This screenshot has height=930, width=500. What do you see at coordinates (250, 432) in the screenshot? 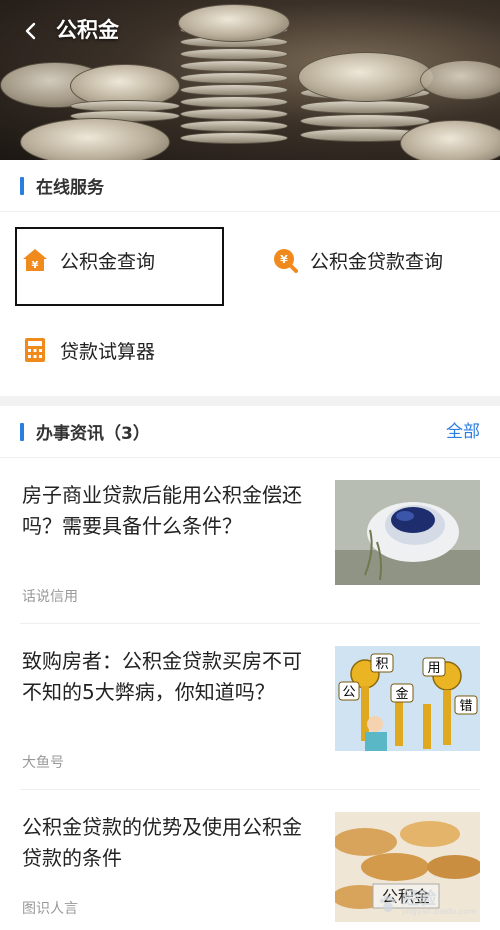
I see `news-header: 办事资讯（3） 全部` at bounding box center [250, 432].